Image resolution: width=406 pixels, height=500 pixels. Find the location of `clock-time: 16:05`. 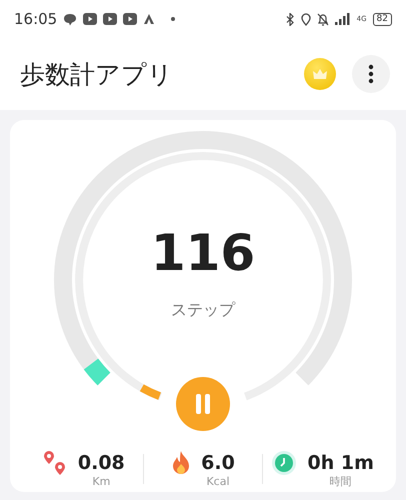

clock-time: 16:05 is located at coordinates (36, 19).